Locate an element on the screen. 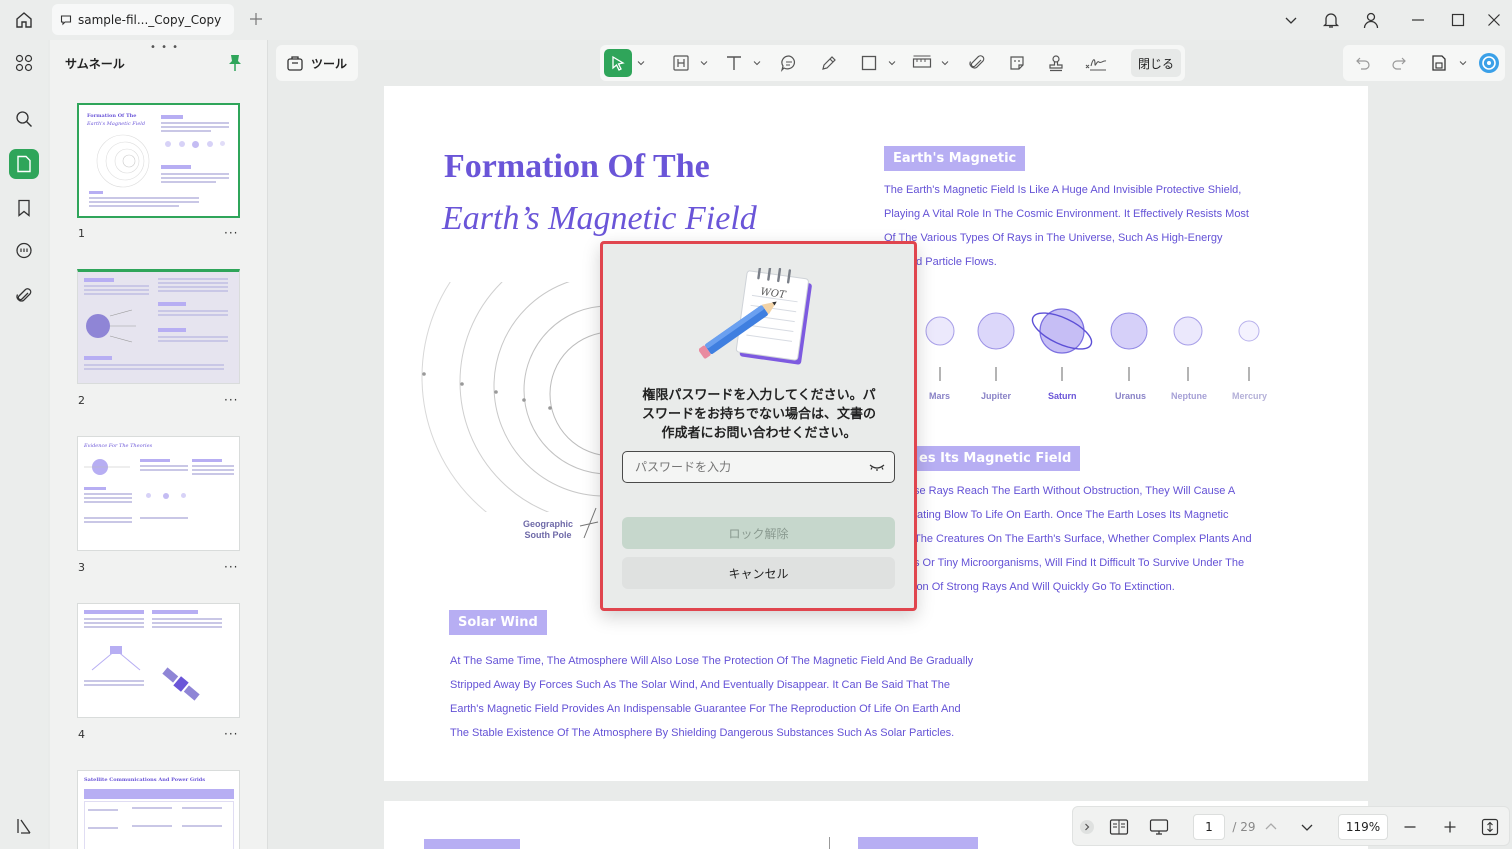 This screenshot has width=1512, height=849. previous-page-button is located at coordinates (1271, 827).